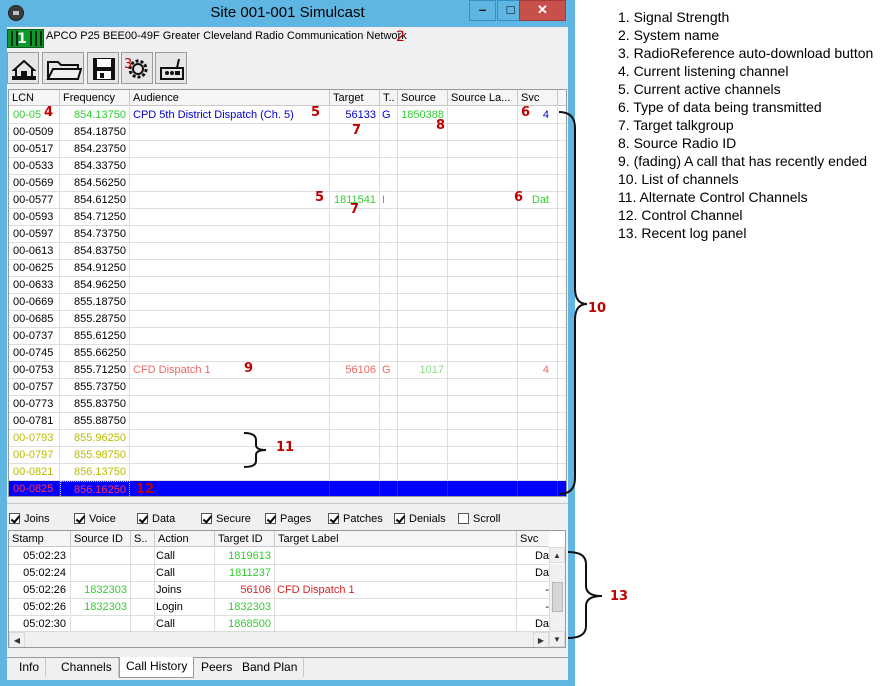 This screenshot has height=686, width=886. What do you see at coordinates (287, 488) in the screenshot?
I see `control-channel-row: 00-0825 856.16250` at bounding box center [287, 488].